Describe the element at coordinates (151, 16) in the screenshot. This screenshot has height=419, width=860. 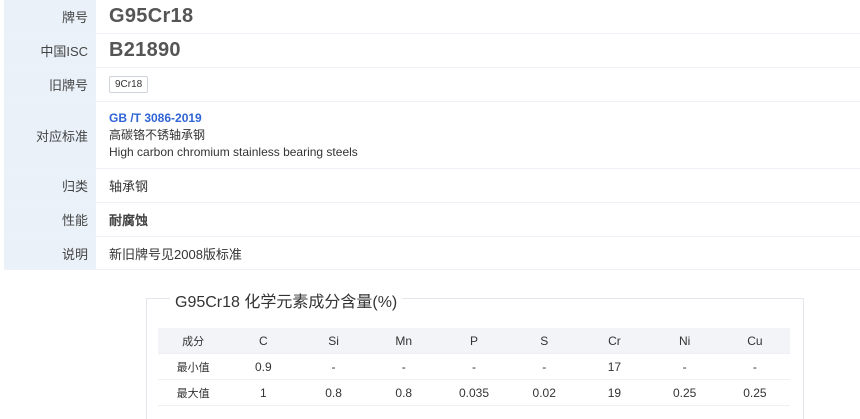
I see `grade-value: G95Cr18` at that location.